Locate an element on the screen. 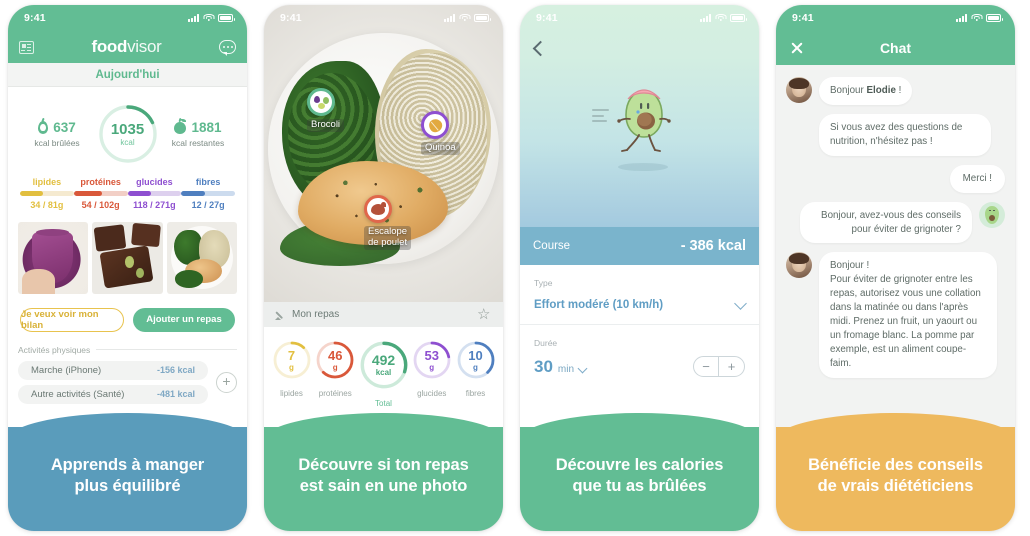  ring-value: 53 is located at coordinates (431, 355).